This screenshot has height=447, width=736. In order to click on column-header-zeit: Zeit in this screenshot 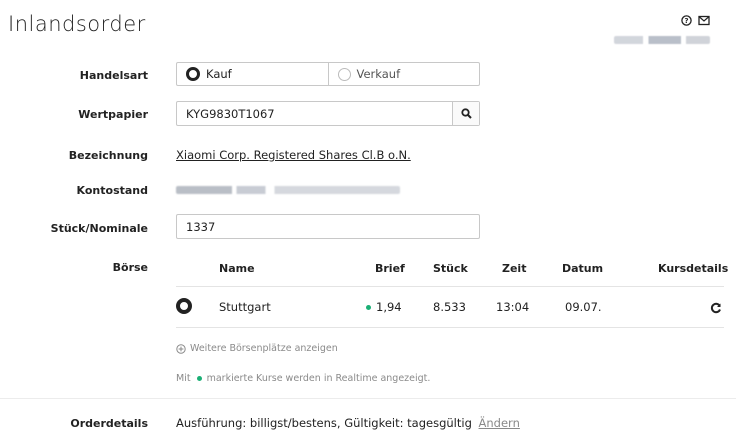, I will do `click(514, 268)`.